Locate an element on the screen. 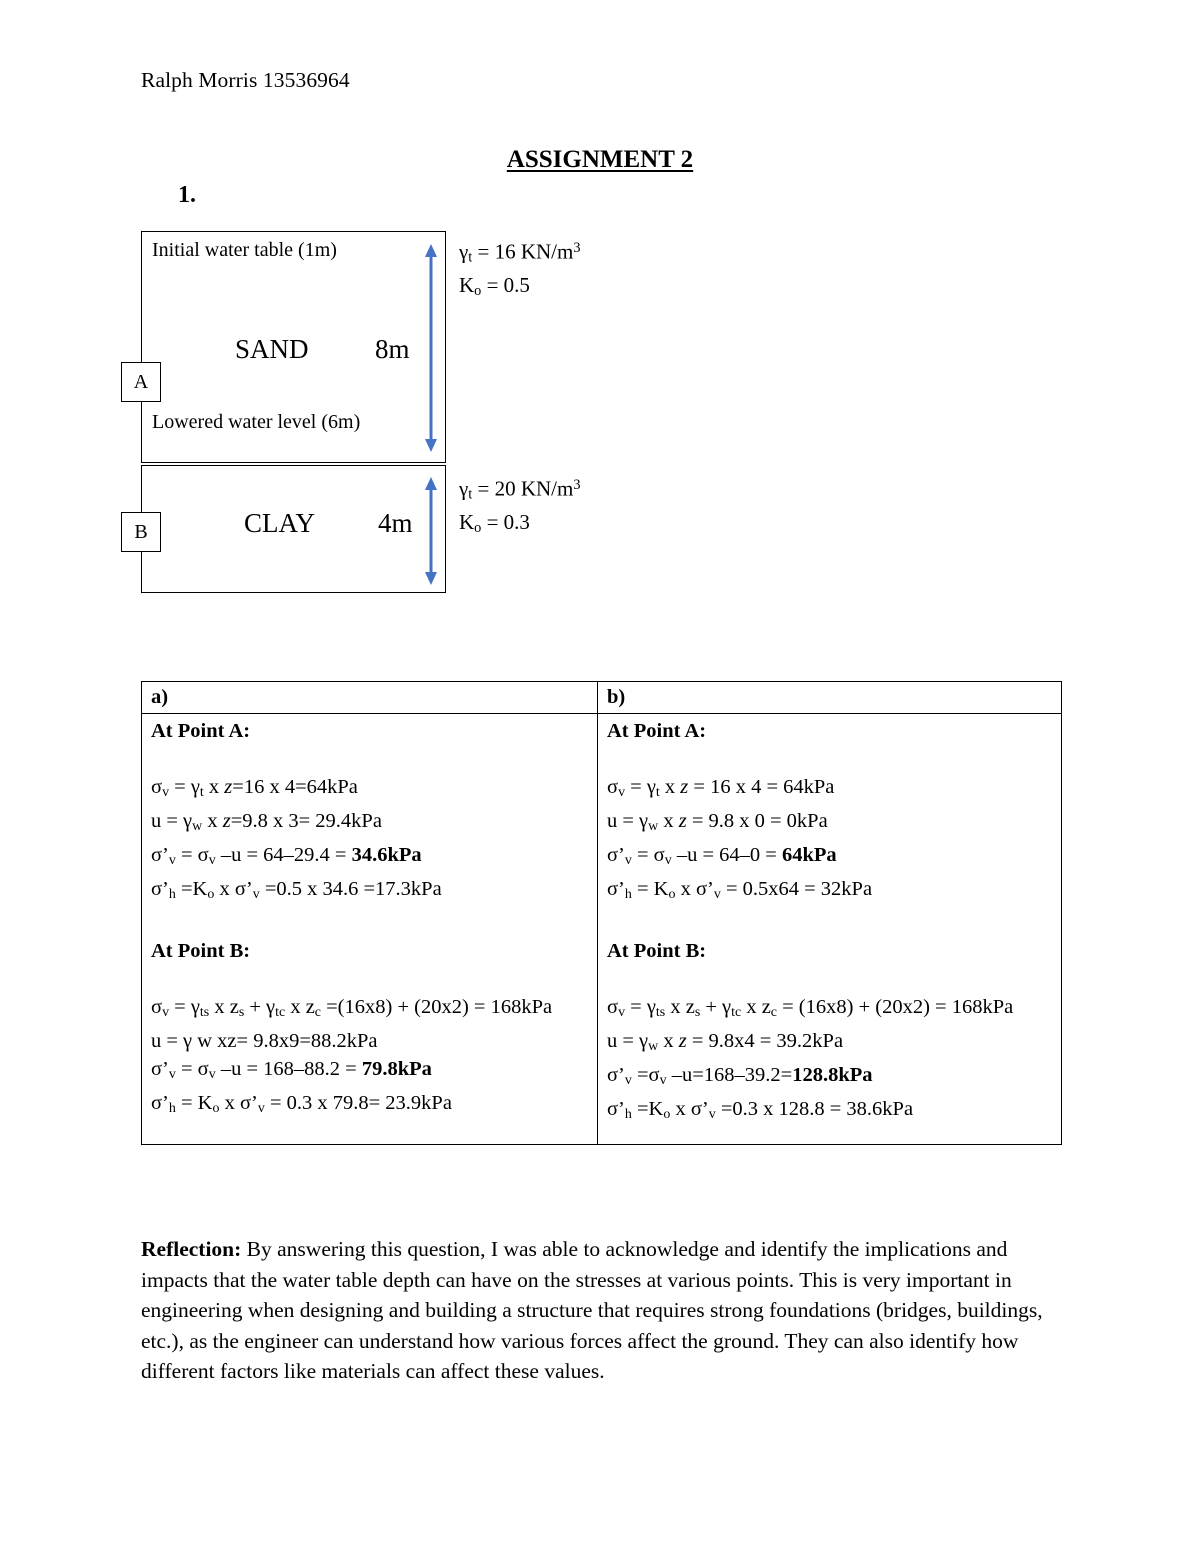  table-row-headers: a) b) is located at coordinates (601, 697).